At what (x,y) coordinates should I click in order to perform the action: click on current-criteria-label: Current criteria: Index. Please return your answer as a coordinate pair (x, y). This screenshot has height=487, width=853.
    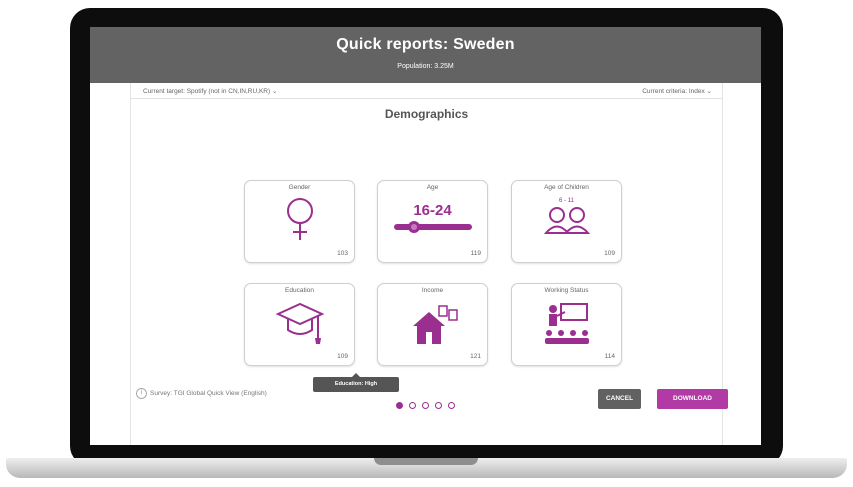
    Looking at the image, I should click on (673, 91).